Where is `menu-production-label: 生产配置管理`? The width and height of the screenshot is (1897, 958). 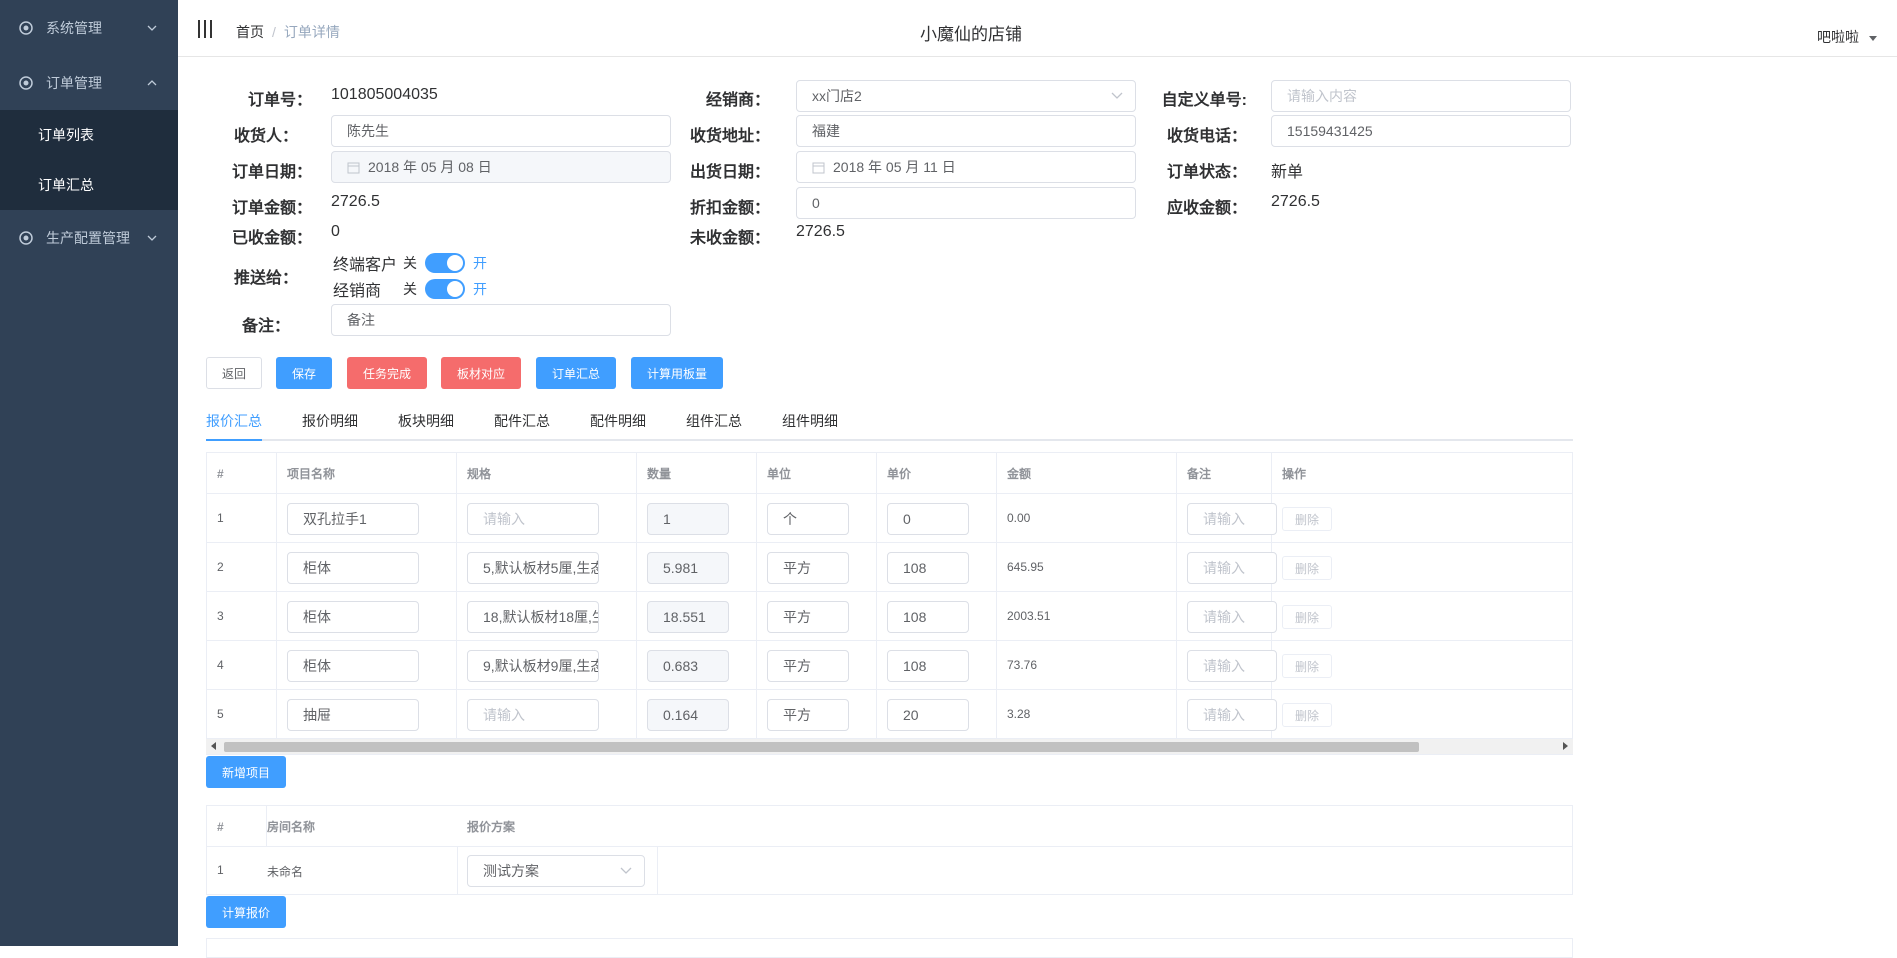 menu-production-label: 生产配置管理 is located at coordinates (88, 237).